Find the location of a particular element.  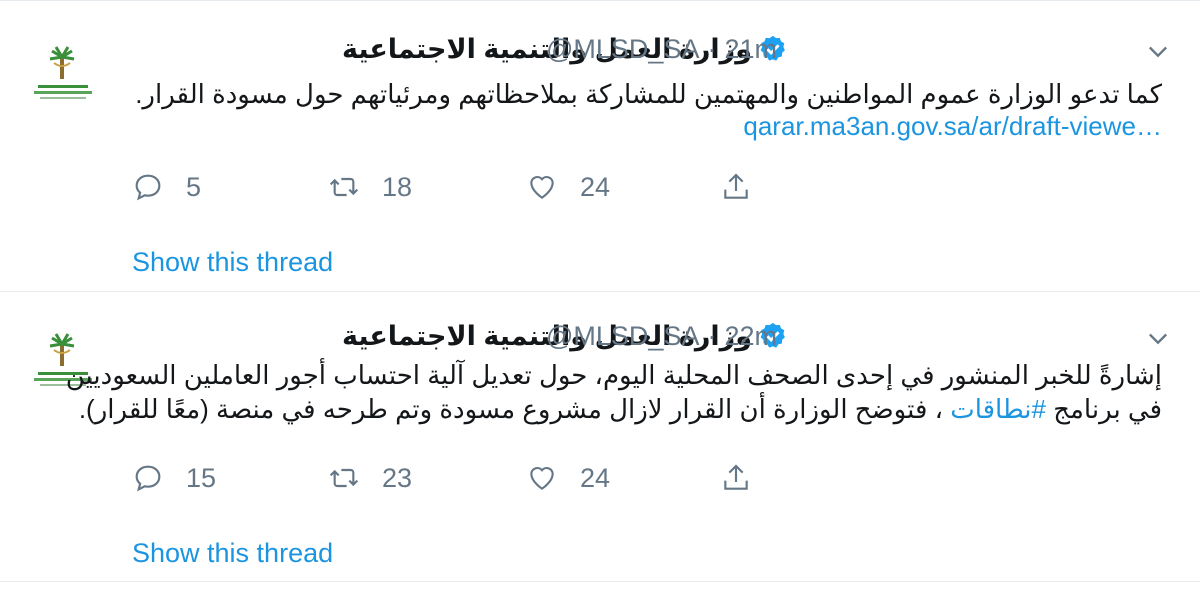

tweet-meta: @MLSD_SA · 22m is located at coordinates (661, 336).